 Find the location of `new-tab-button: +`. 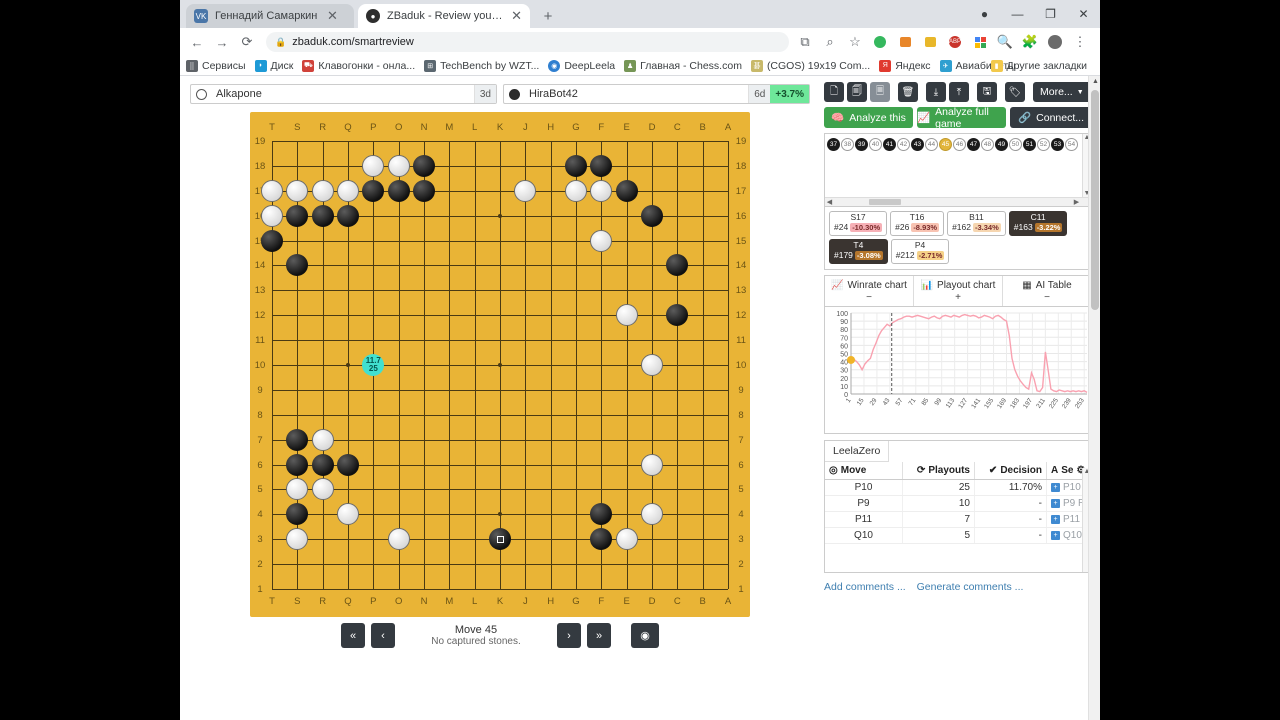

new-tab-button: + is located at coordinates (548, 17).